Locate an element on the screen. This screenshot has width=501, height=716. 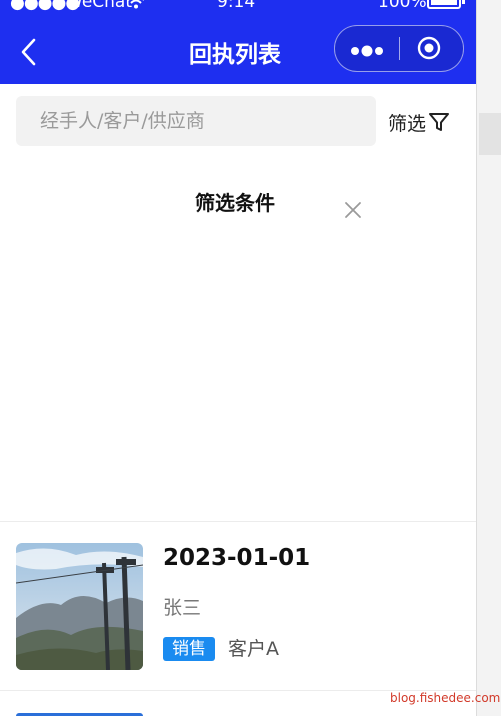
status-time: 9:14 is located at coordinates (236, 6).